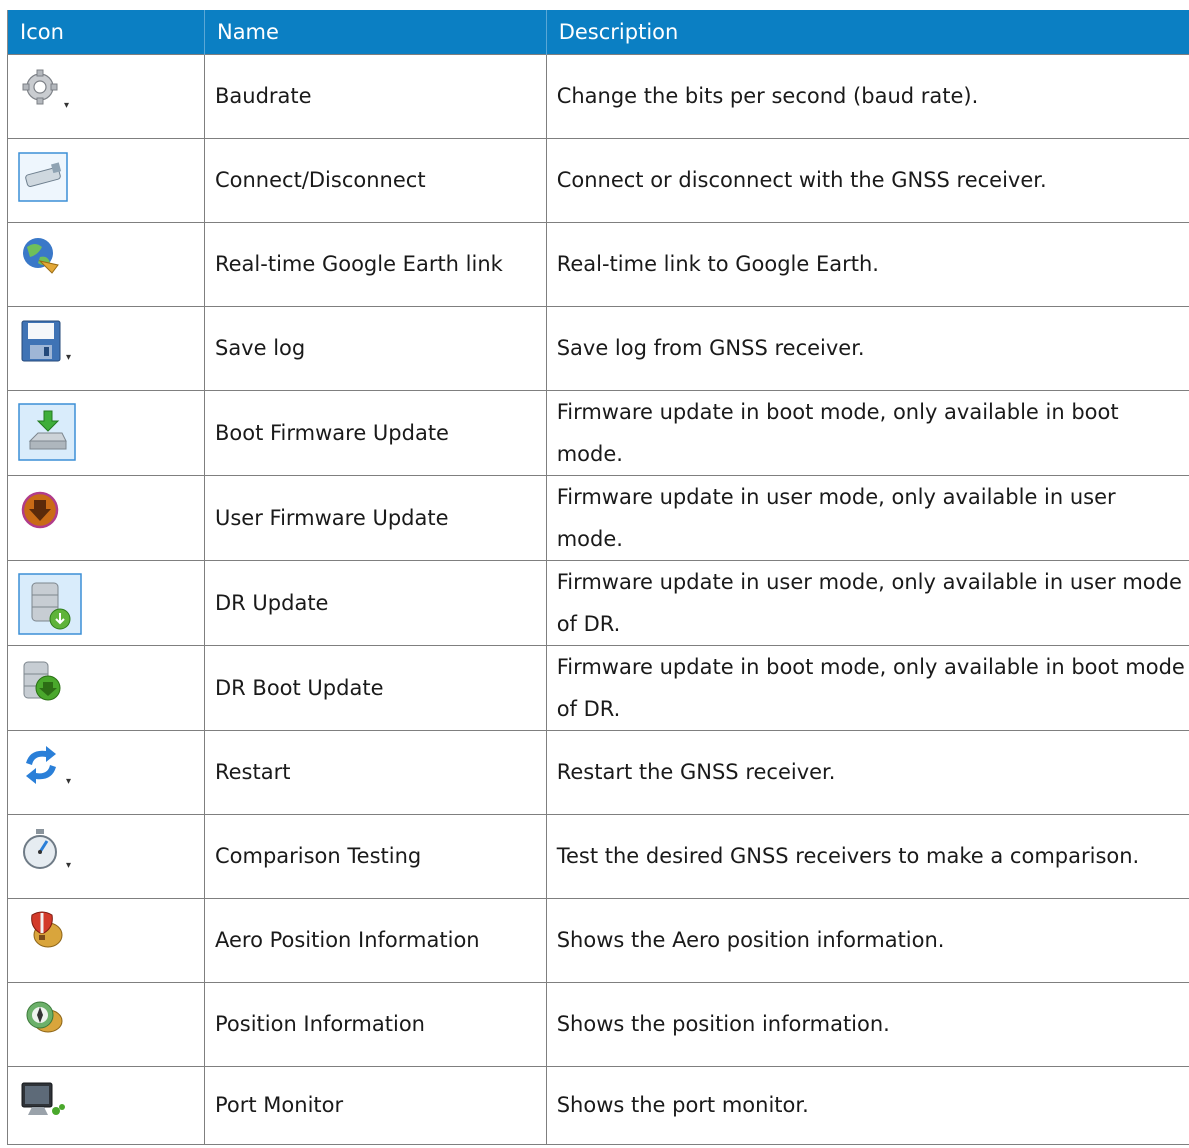  I want to click on header-description: Description, so click(867, 32).